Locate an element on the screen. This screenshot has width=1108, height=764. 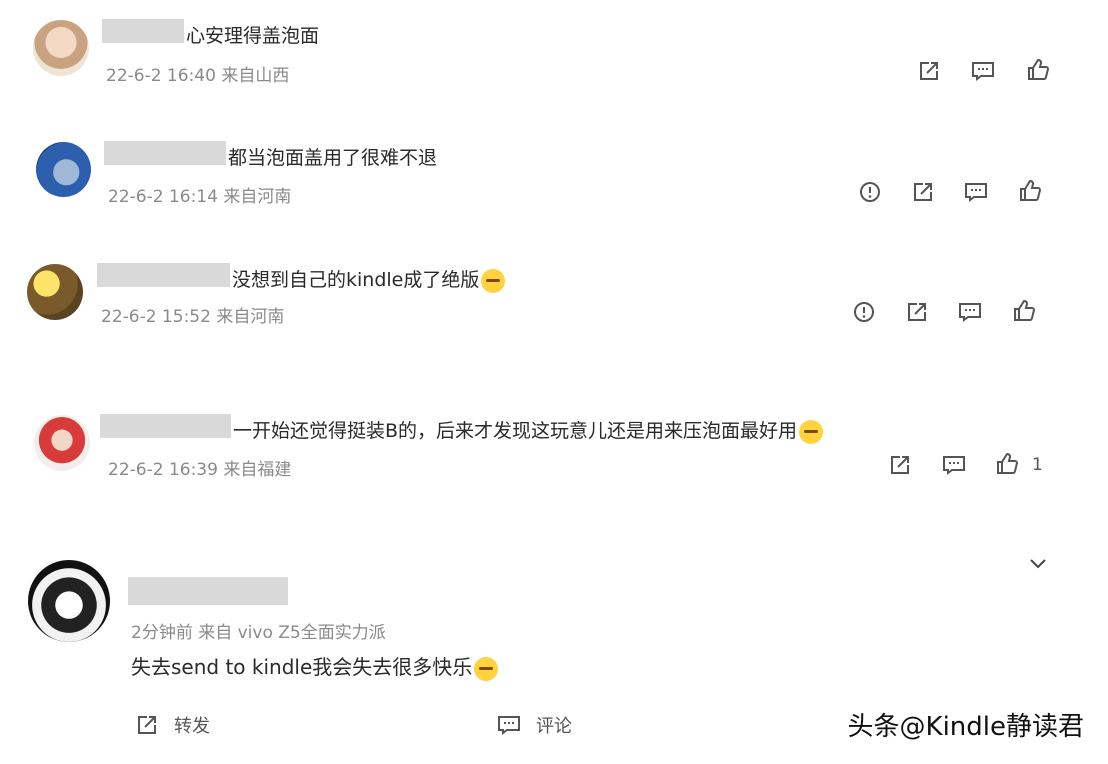
comment-text: 失去send to kindle我会失去很多快乐 is located at coordinates (315, 666).